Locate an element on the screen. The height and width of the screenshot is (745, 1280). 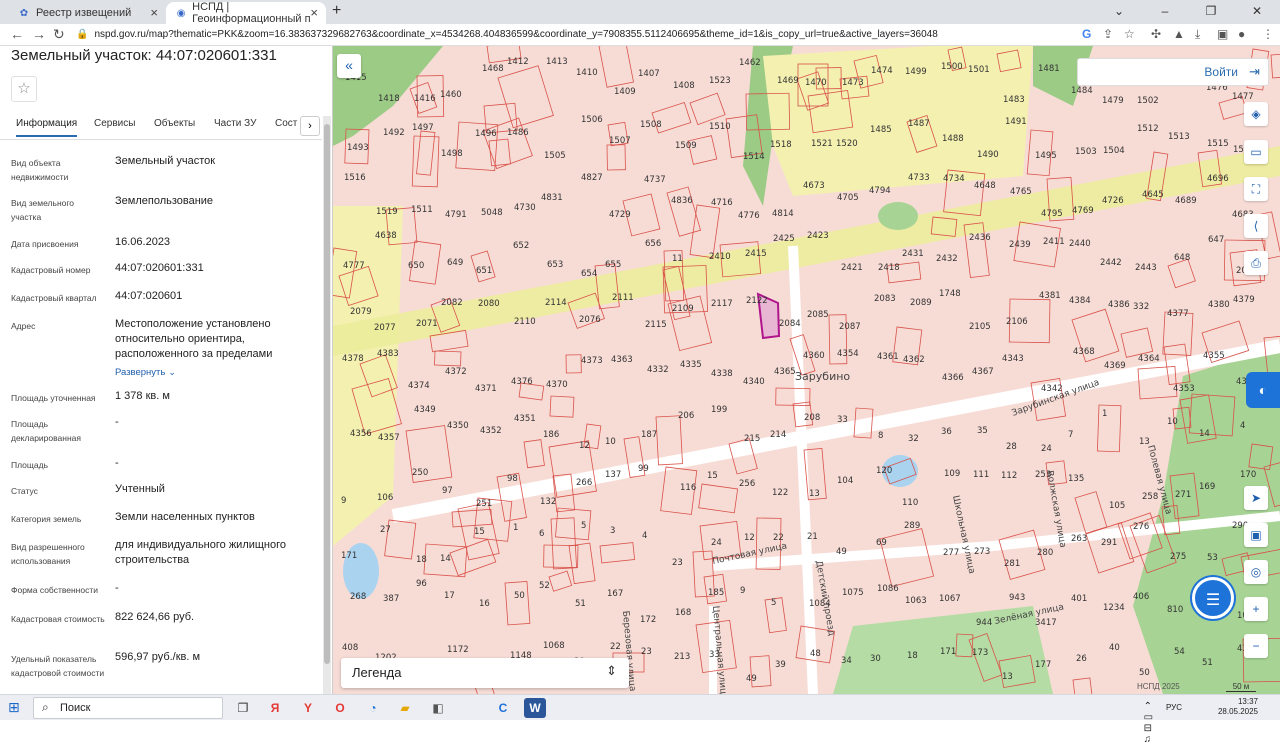
chrome-icon: C is located at coordinates (503, 708).